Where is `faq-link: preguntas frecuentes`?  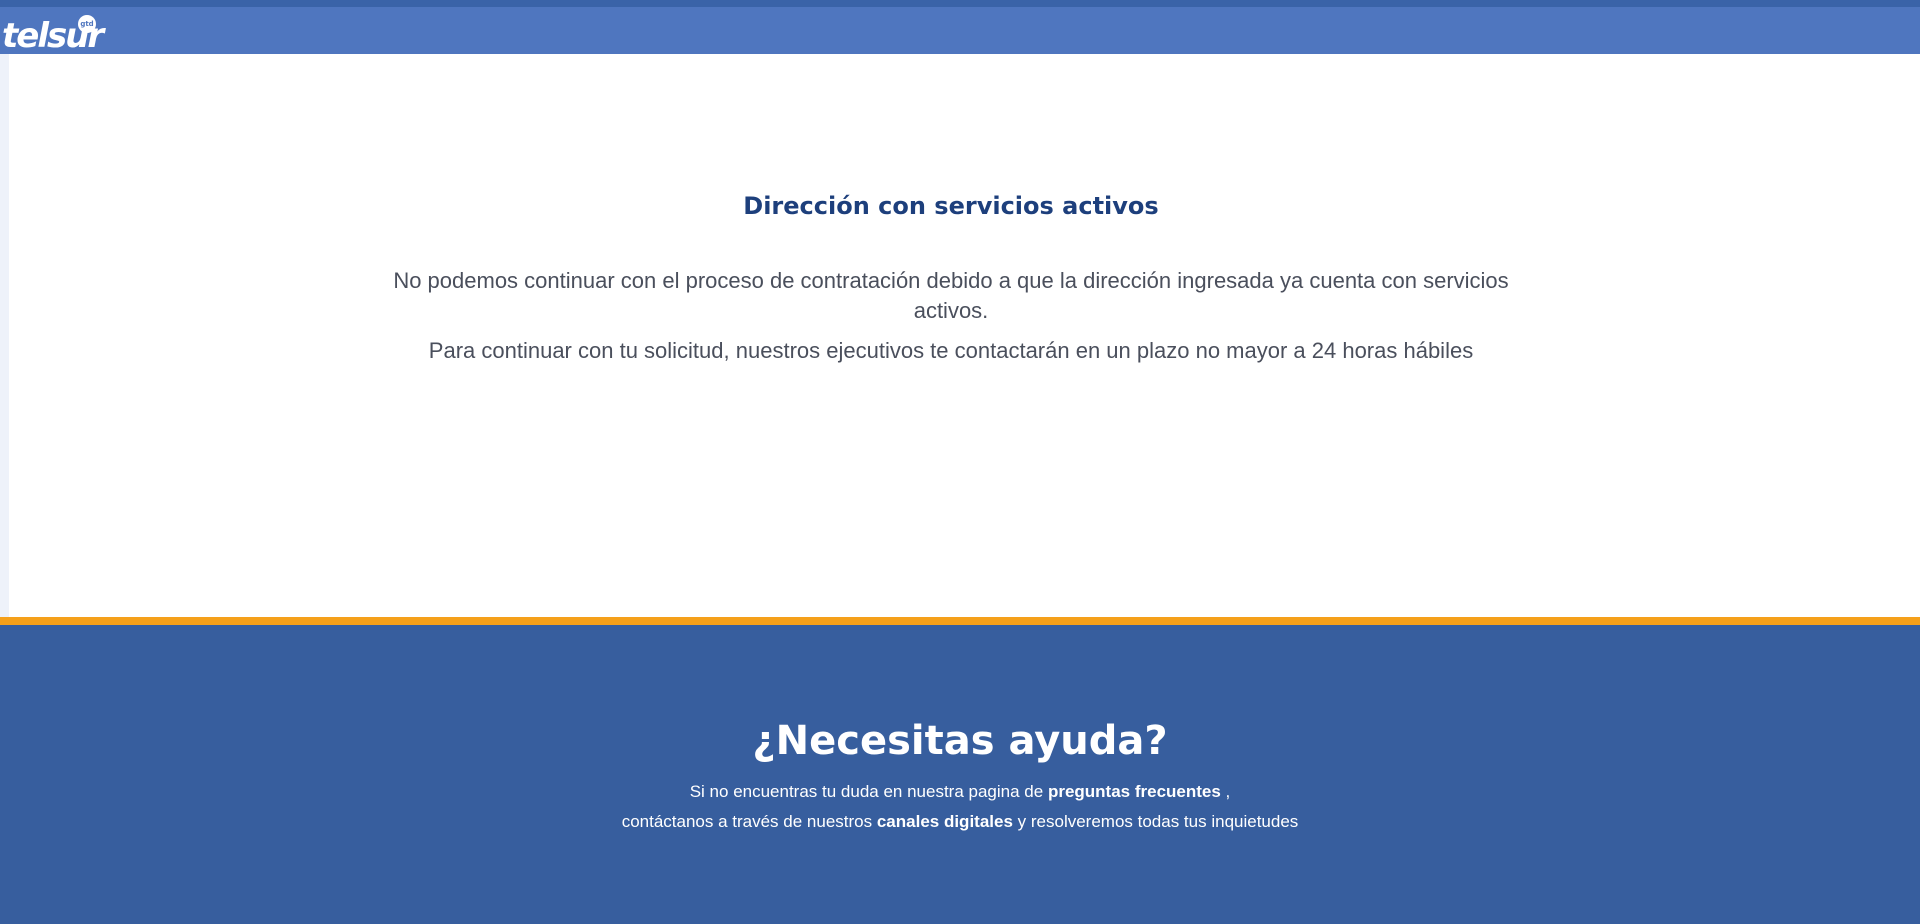
faq-link: preguntas frecuentes is located at coordinates (1134, 791).